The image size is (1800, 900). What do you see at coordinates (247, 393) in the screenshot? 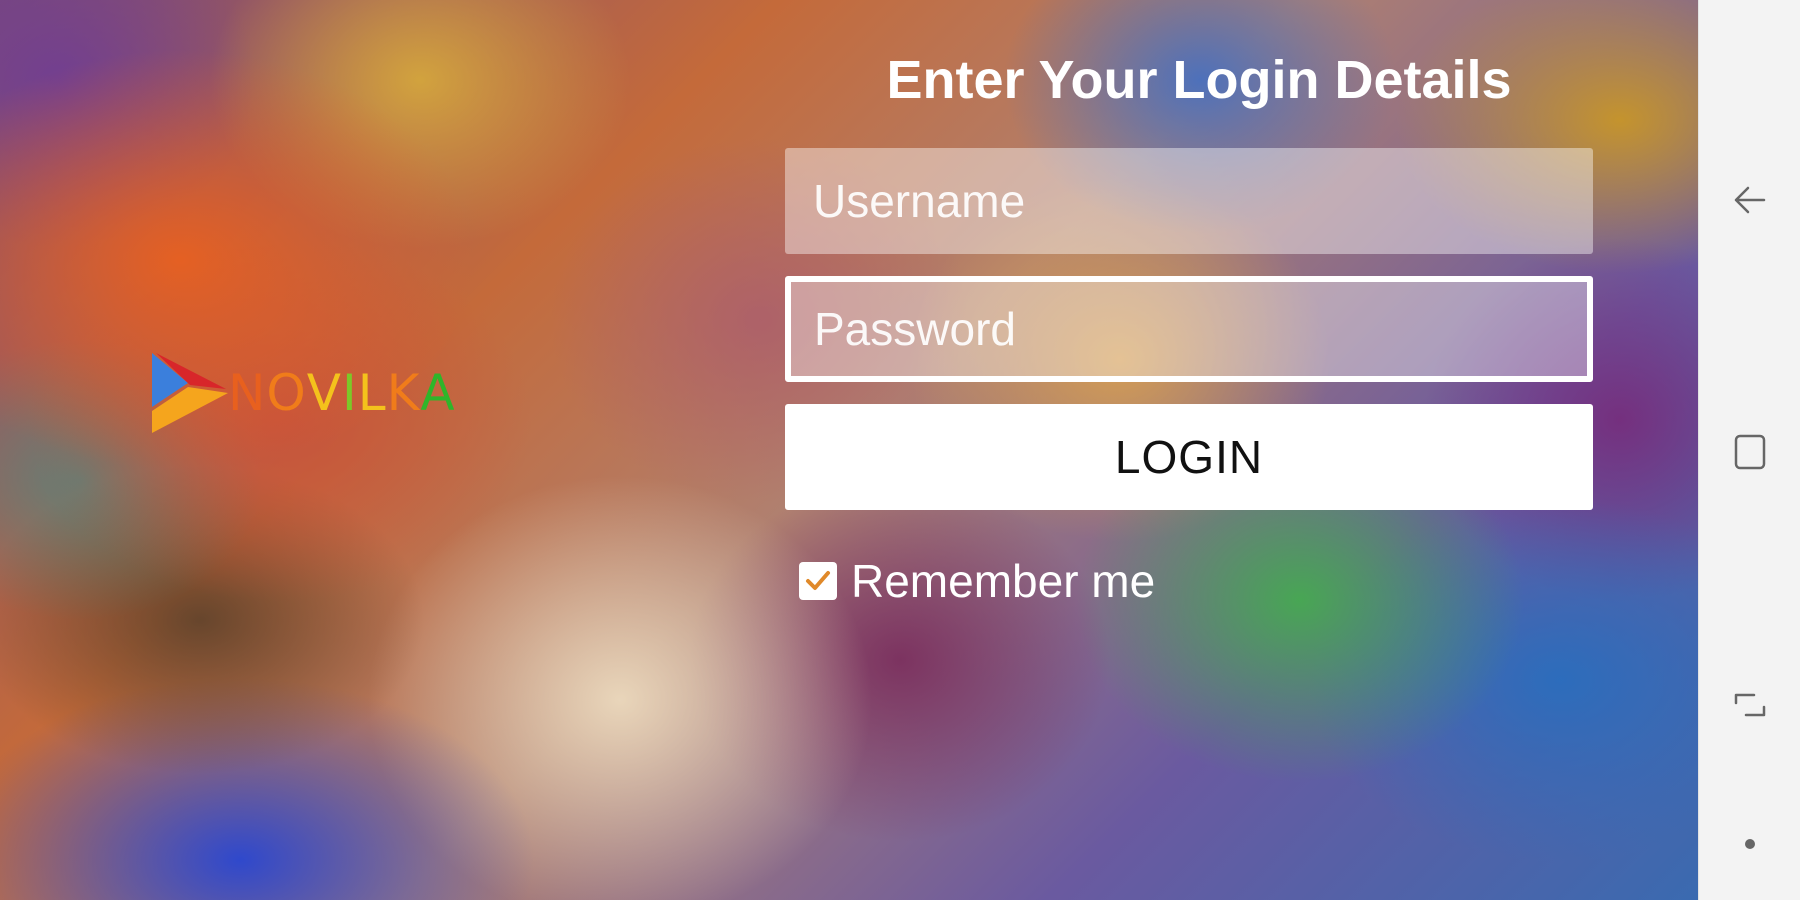
I see `logo-letter: N` at bounding box center [247, 393].